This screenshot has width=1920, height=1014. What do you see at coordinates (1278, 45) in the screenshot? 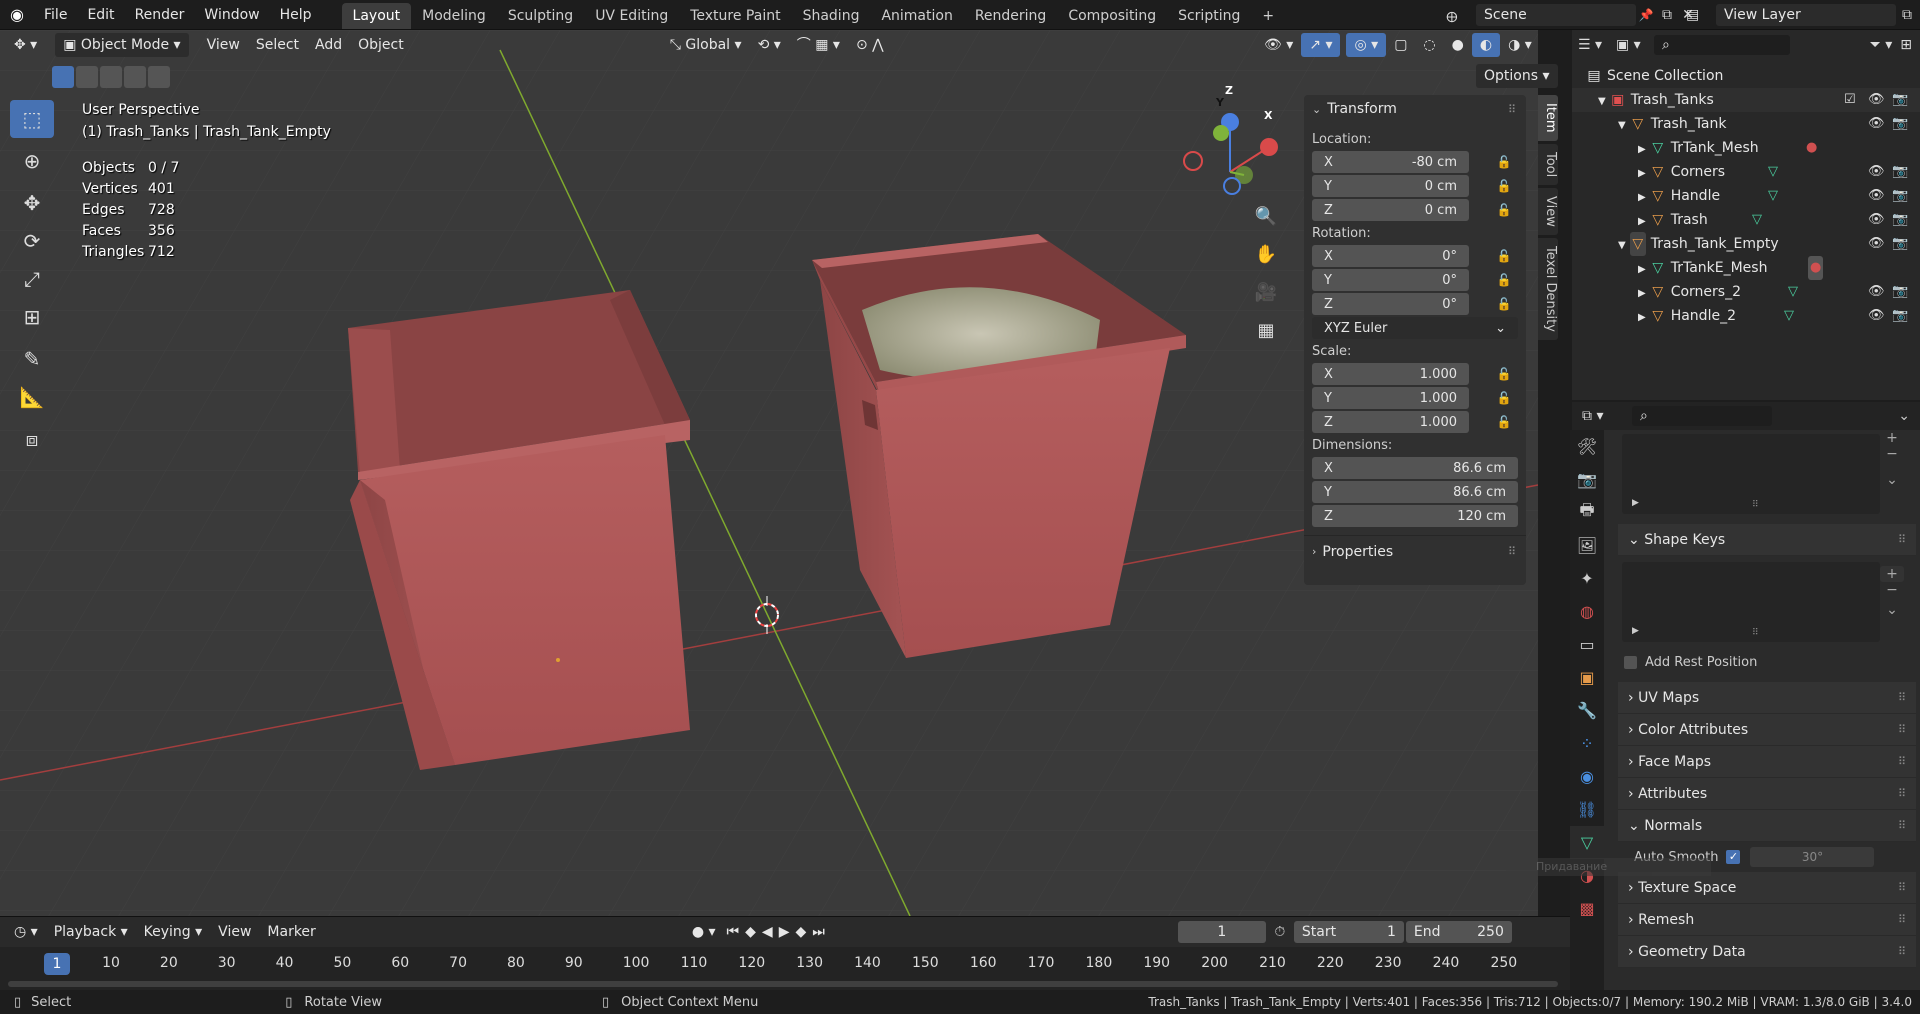
I see `visibility-icon: 👁 ▾` at bounding box center [1278, 45].